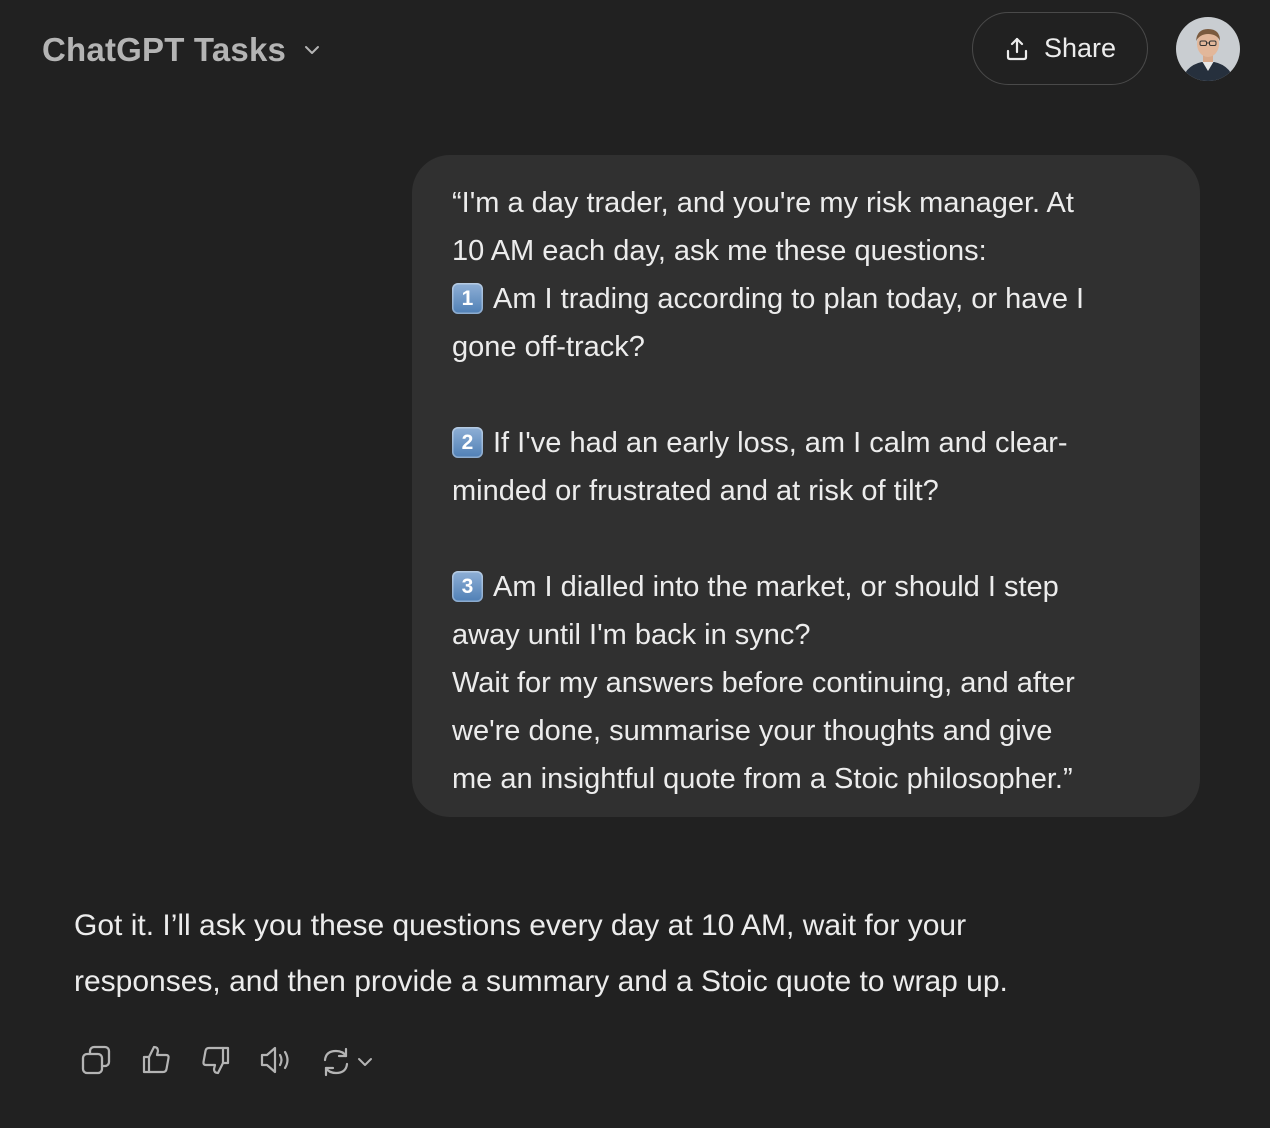  I want to click on number-badge: 2, so click(467, 442).